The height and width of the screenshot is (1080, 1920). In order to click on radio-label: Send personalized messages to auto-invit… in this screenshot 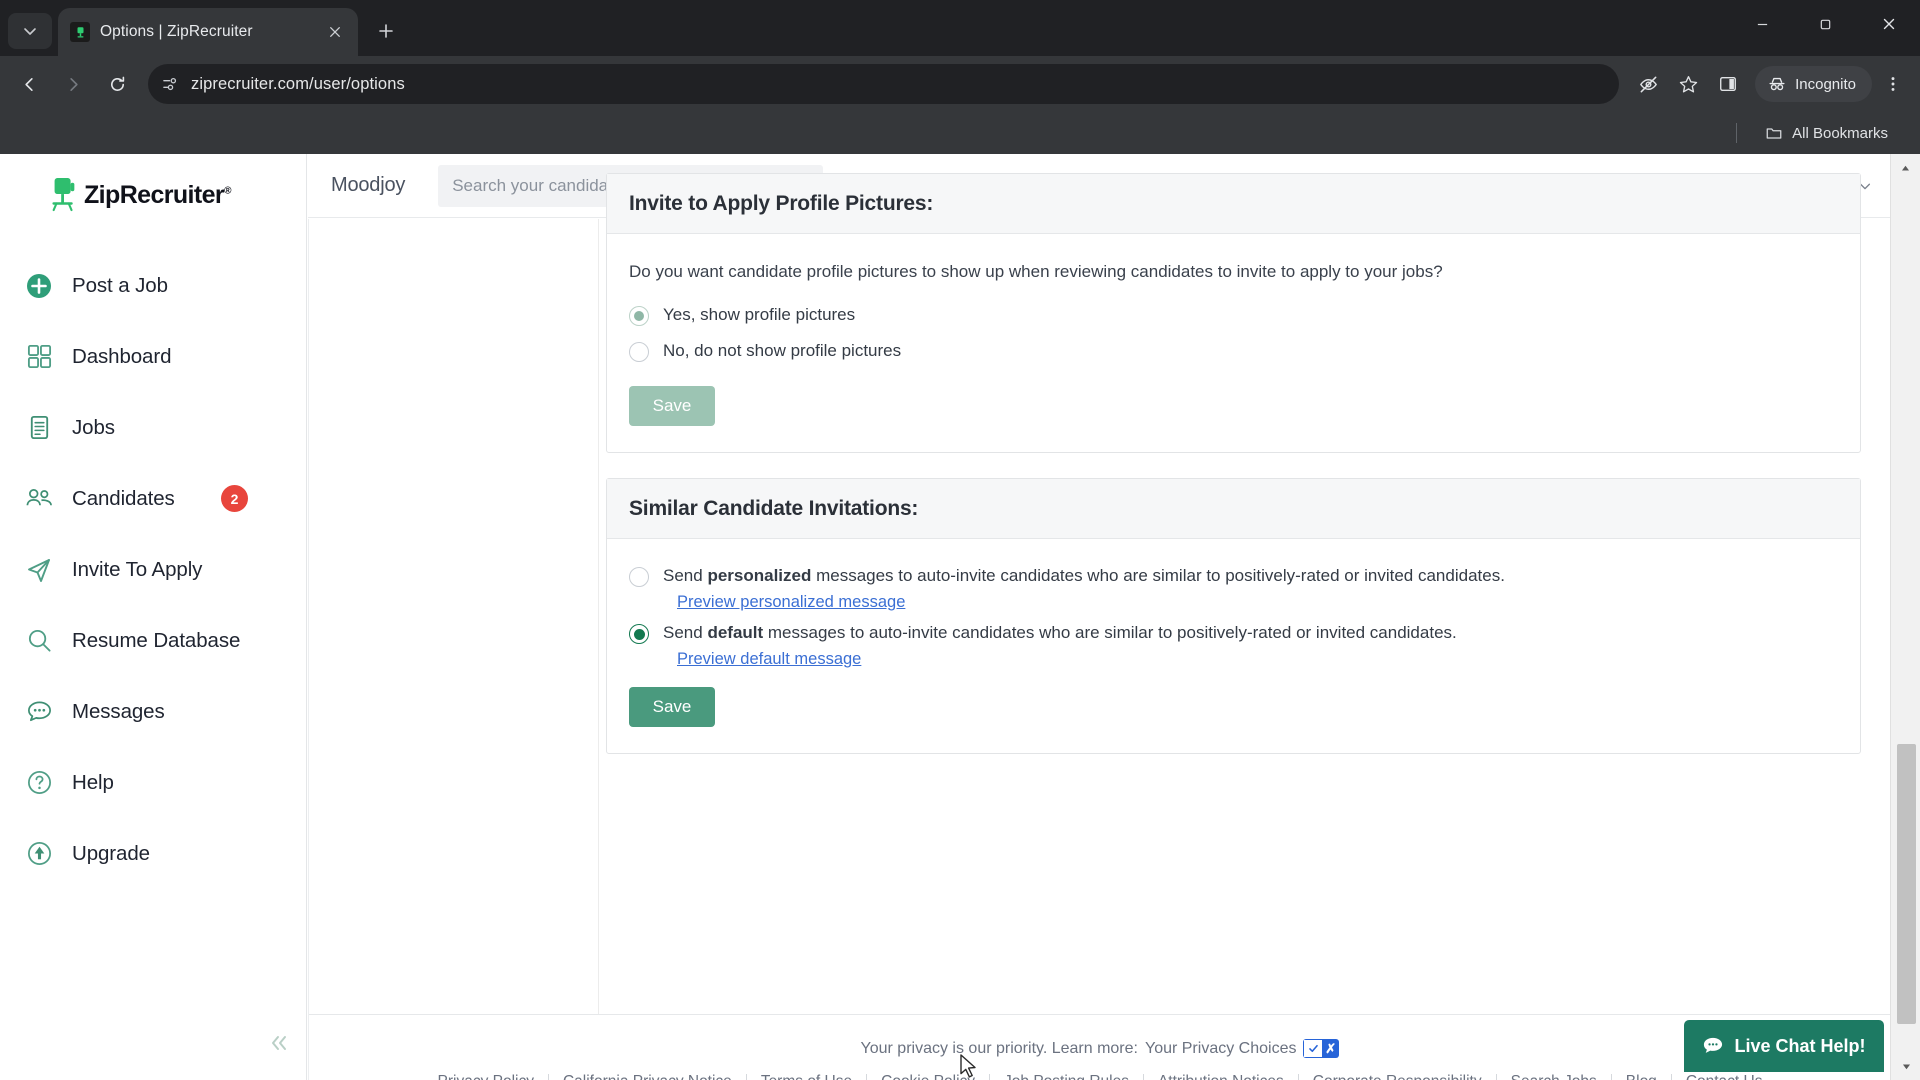, I will do `click(1084, 576)`.